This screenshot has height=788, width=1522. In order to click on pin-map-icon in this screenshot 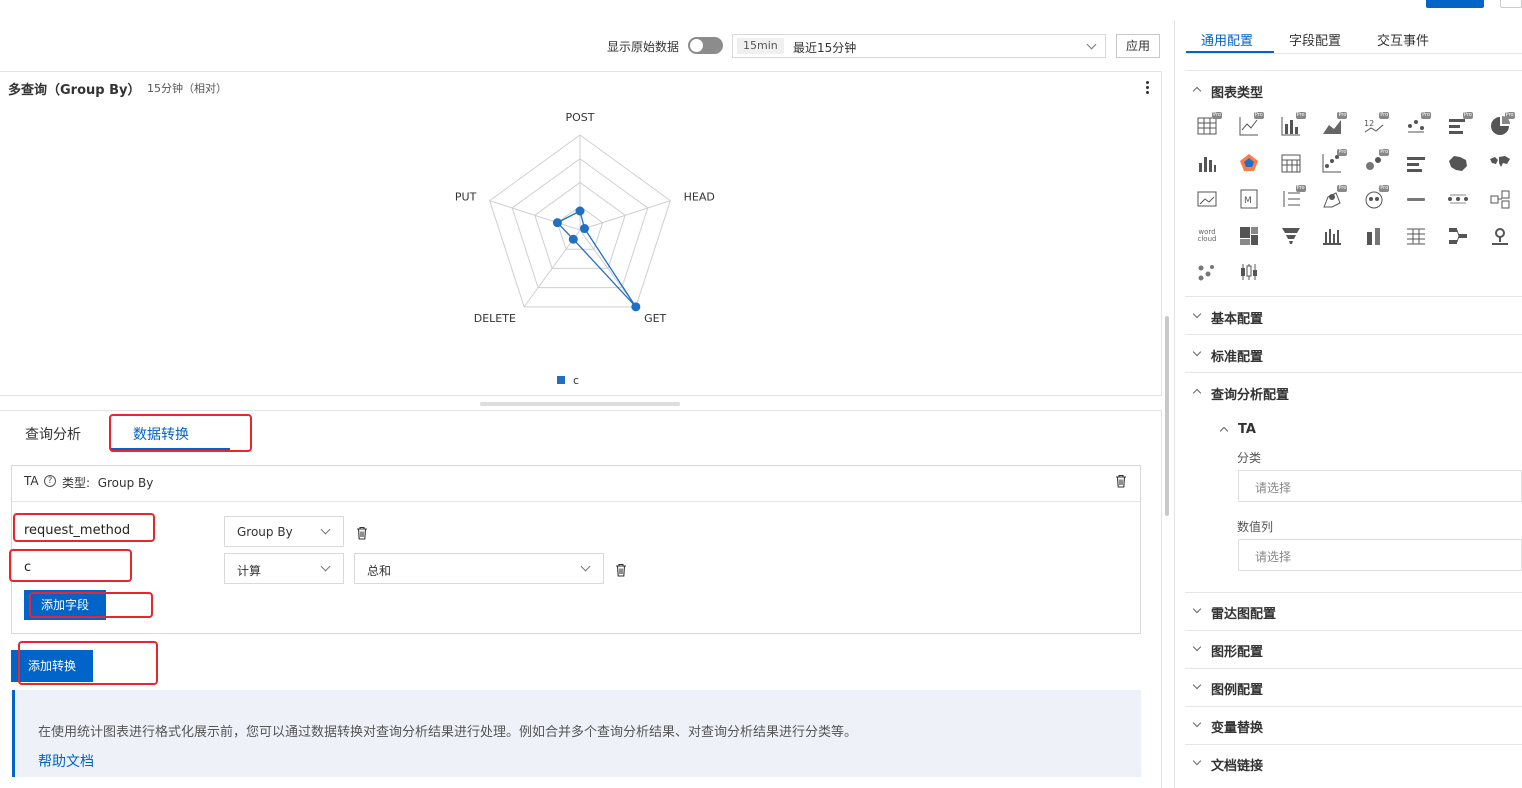, I will do `click(1500, 236)`.